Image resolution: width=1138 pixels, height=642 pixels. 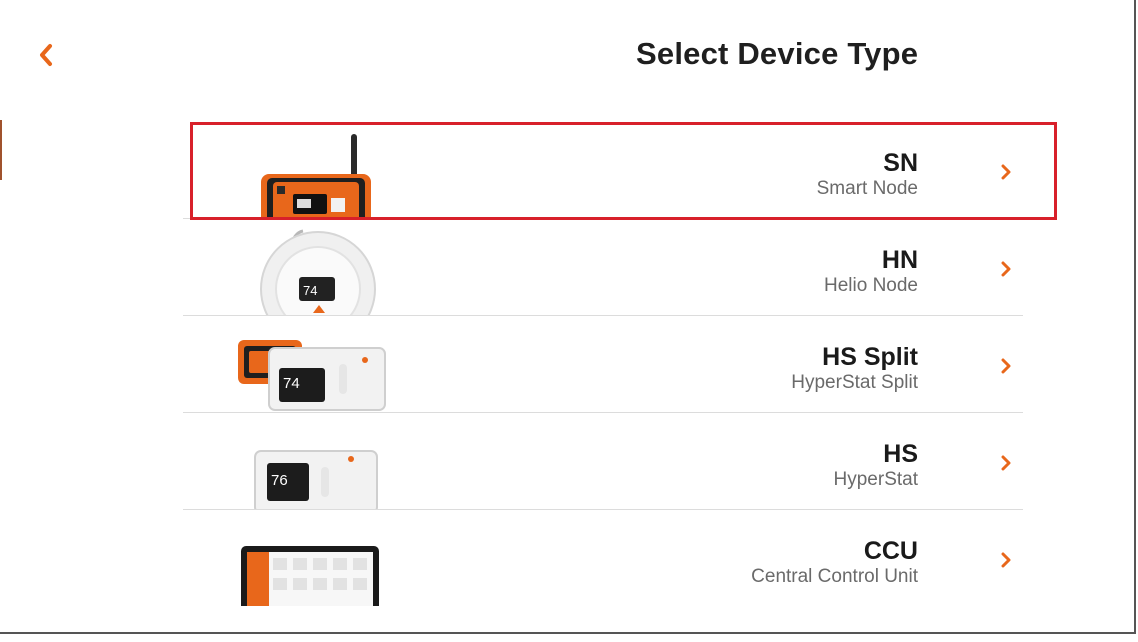 What do you see at coordinates (871, 271) in the screenshot?
I see `device-text: HN Helio Node` at bounding box center [871, 271].